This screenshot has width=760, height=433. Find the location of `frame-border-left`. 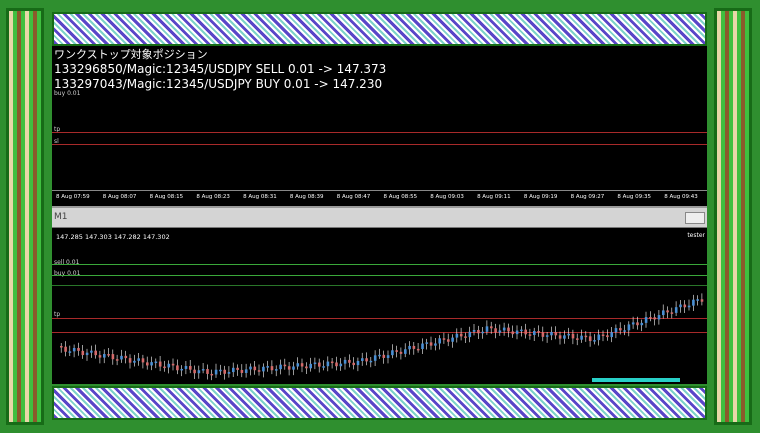

frame-border-left is located at coordinates (25, 216).